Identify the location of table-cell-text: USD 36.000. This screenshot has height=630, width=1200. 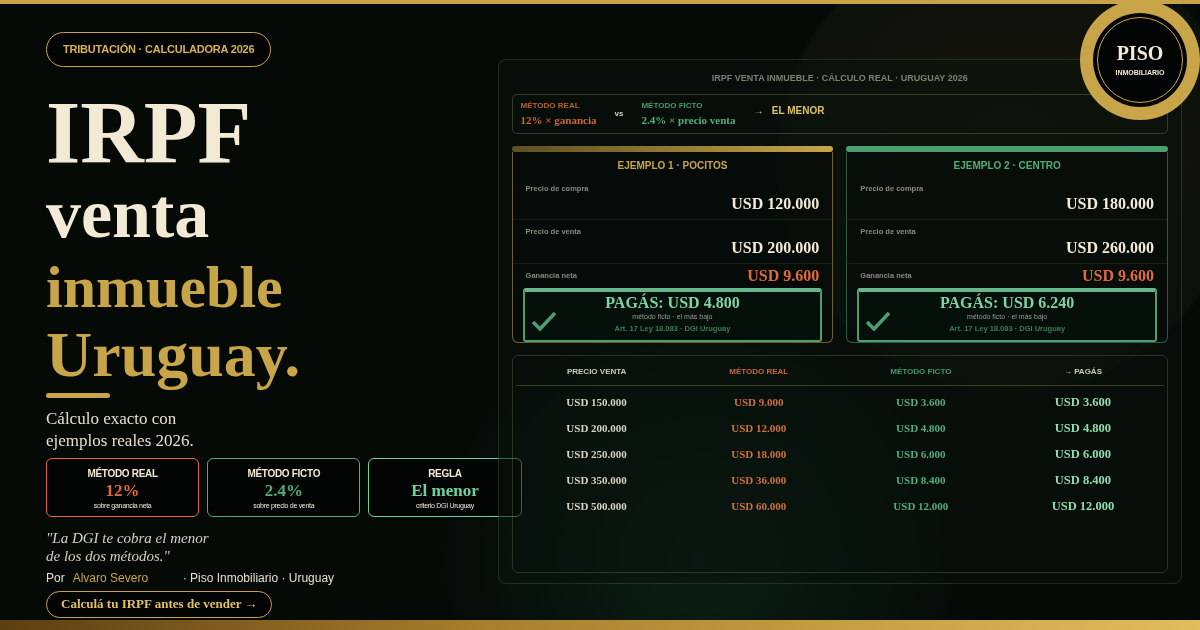
(759, 480).